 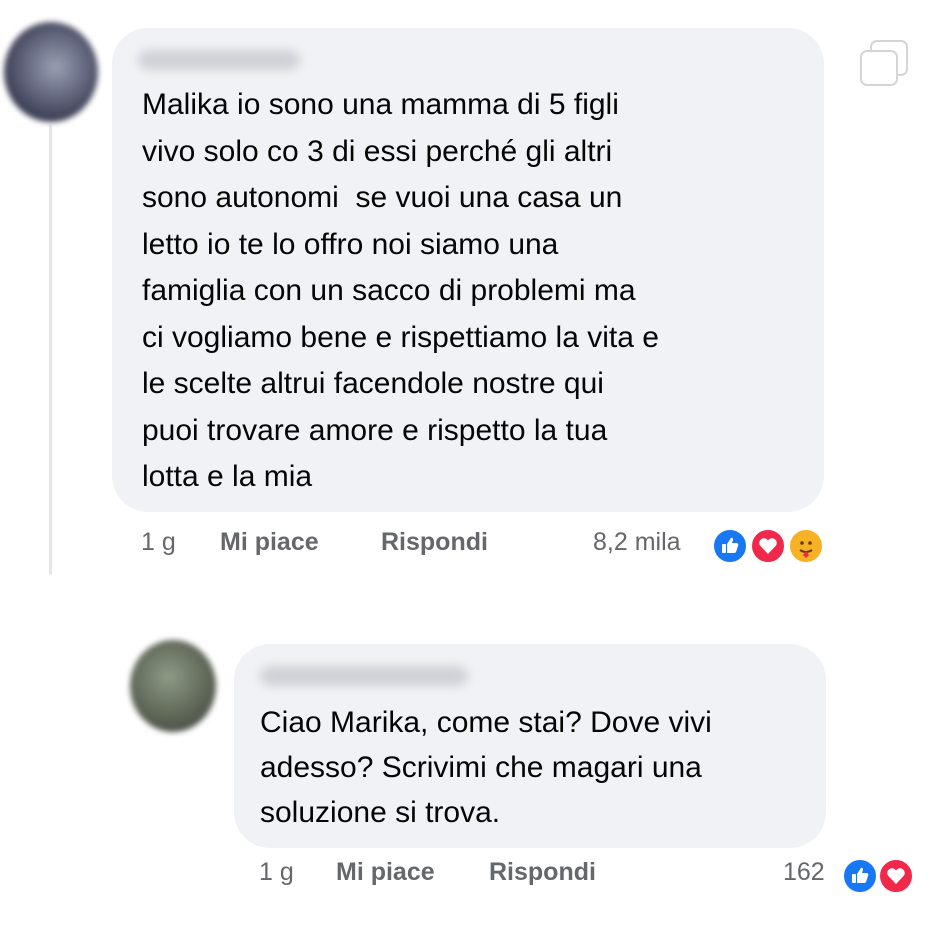 I want to click on copy-icon, so click(x=883, y=63).